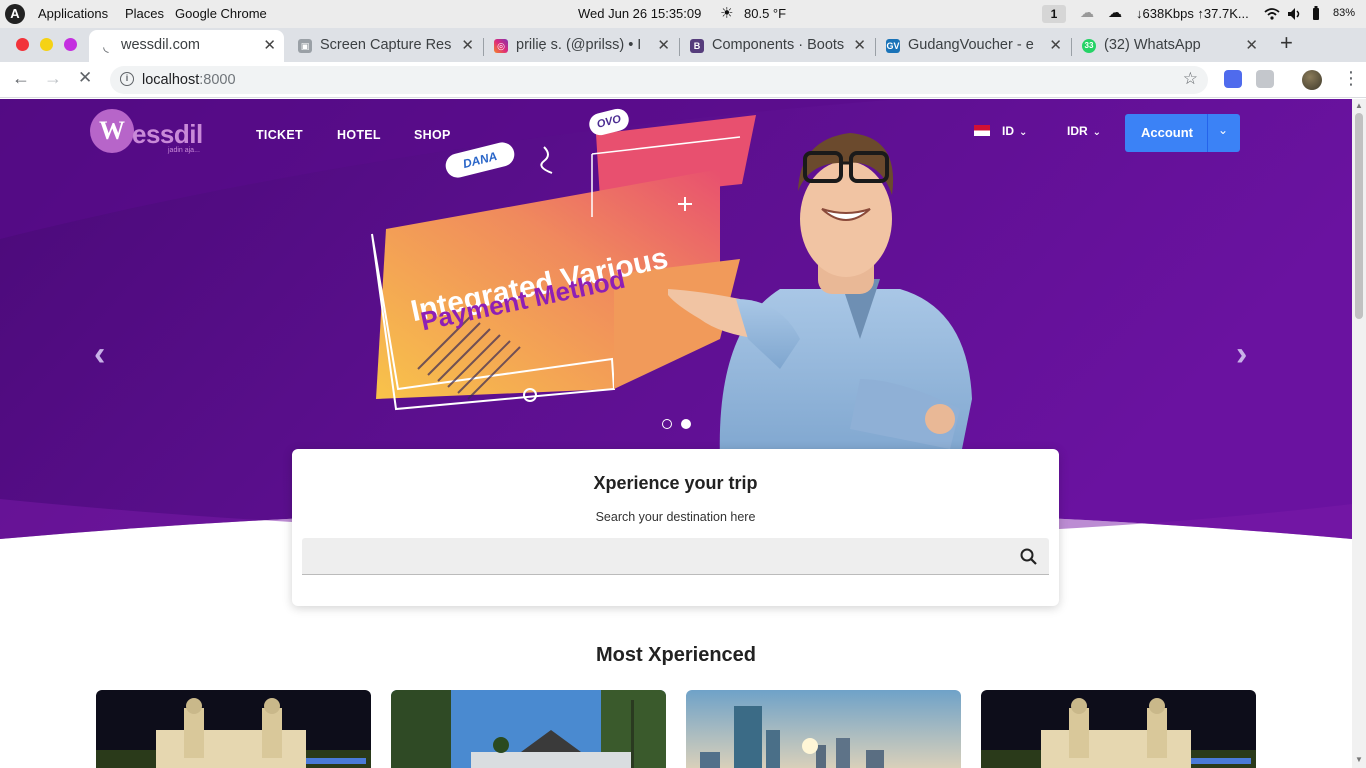 This screenshot has height=768, width=1366. Describe the element at coordinates (1272, 13) in the screenshot. I see `wifi-icon` at that location.